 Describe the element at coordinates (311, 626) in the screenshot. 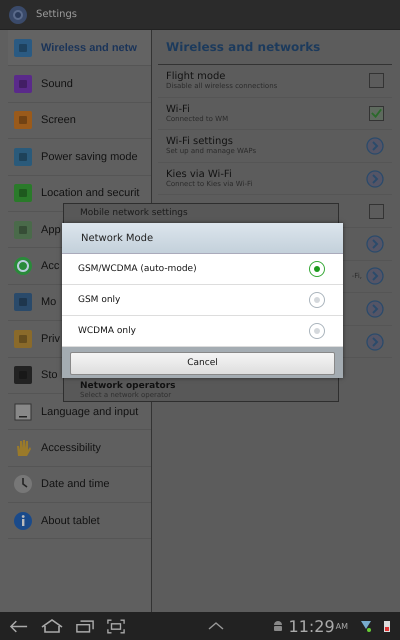

I see `clock-time: 11:29` at that location.